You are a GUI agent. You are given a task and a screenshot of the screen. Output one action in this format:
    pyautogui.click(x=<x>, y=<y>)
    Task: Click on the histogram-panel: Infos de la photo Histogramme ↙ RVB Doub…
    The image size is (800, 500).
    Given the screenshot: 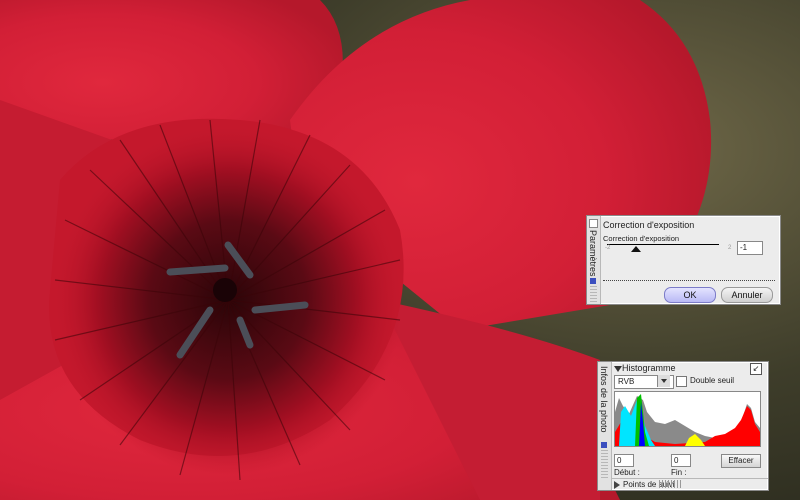 What is the action you would take?
    pyautogui.click(x=683, y=426)
    